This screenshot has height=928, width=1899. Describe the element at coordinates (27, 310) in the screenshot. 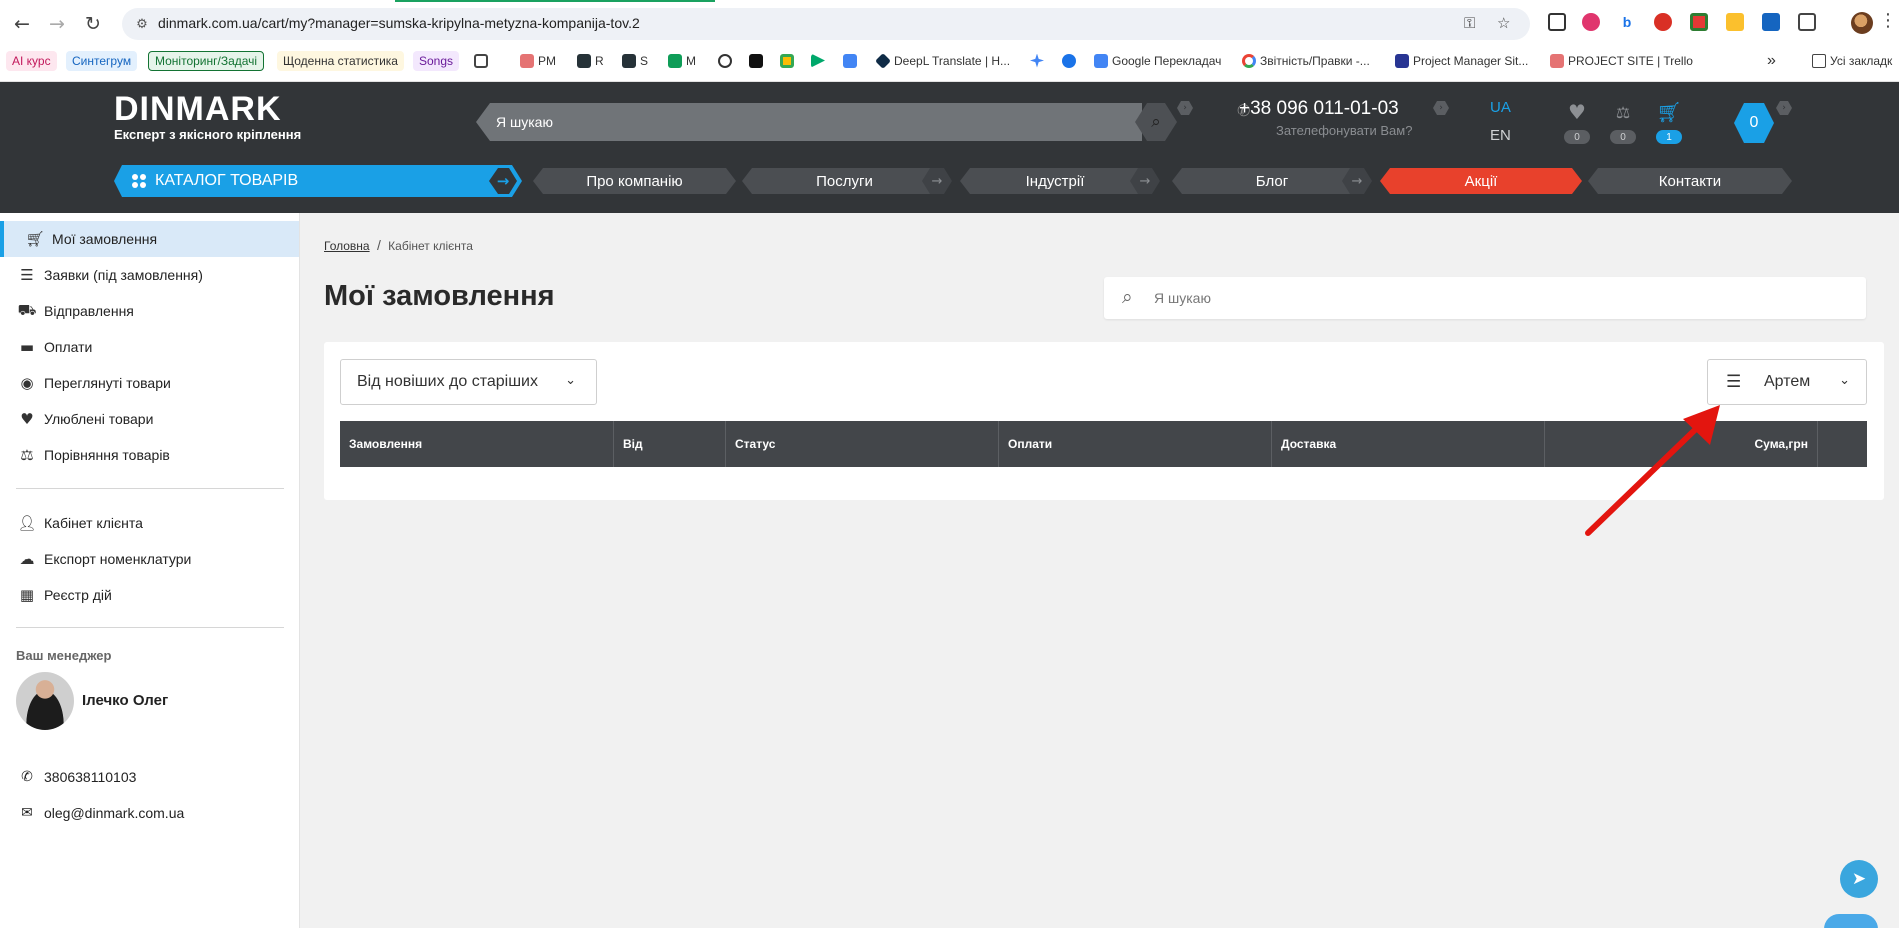

I see `truck-icon: ⛟` at that location.